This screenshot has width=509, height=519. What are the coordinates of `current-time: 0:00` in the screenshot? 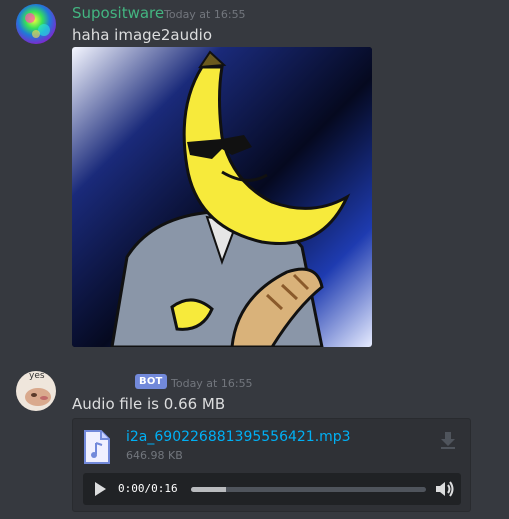 It's located at (131, 488).